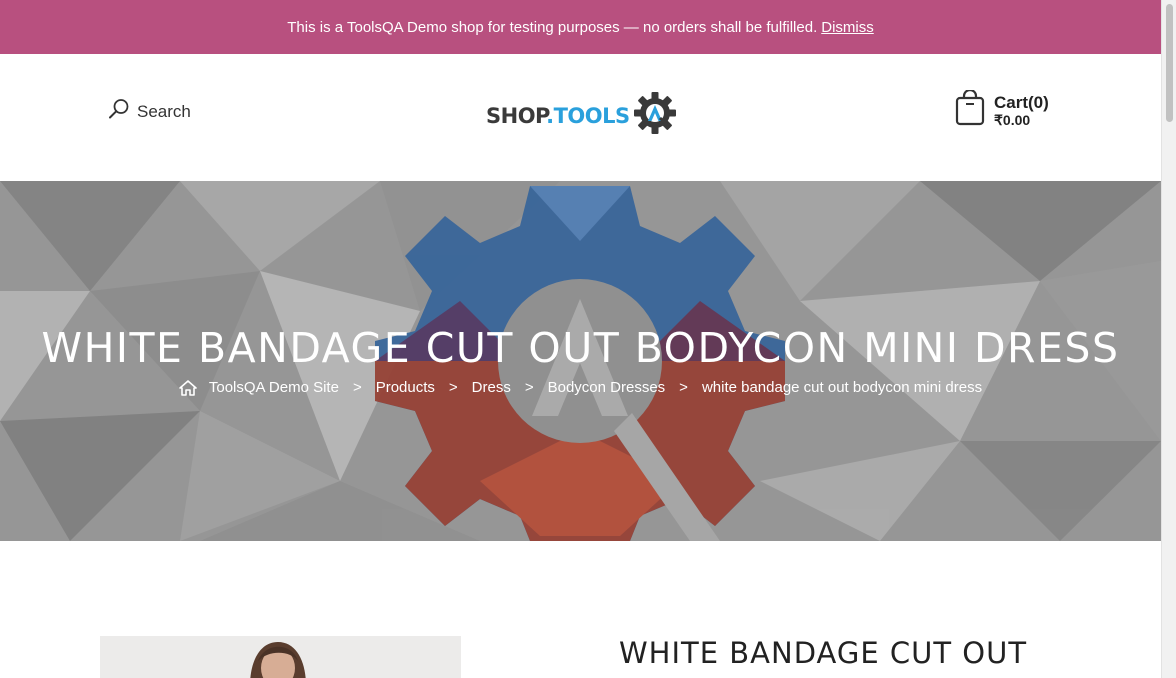 This screenshot has height=678, width=1176. I want to click on cart-summary: Cart(0) ₹0.00, so click(1021, 111).